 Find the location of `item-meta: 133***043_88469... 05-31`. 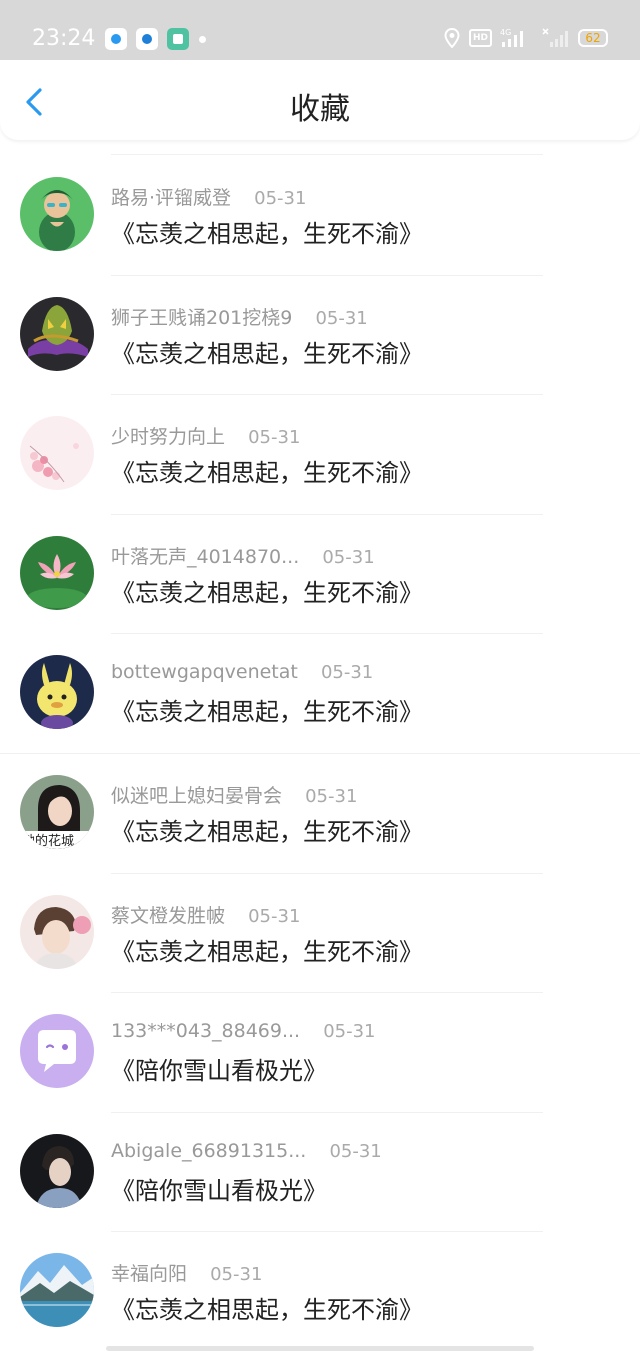

item-meta: 133***043_88469... 05-31 is located at coordinates (243, 1031).